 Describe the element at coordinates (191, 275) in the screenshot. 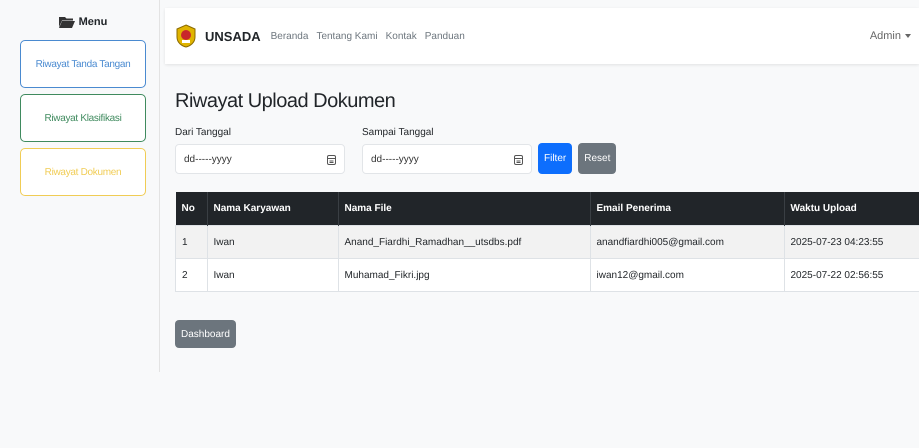

I see `table-cell: 2` at that location.